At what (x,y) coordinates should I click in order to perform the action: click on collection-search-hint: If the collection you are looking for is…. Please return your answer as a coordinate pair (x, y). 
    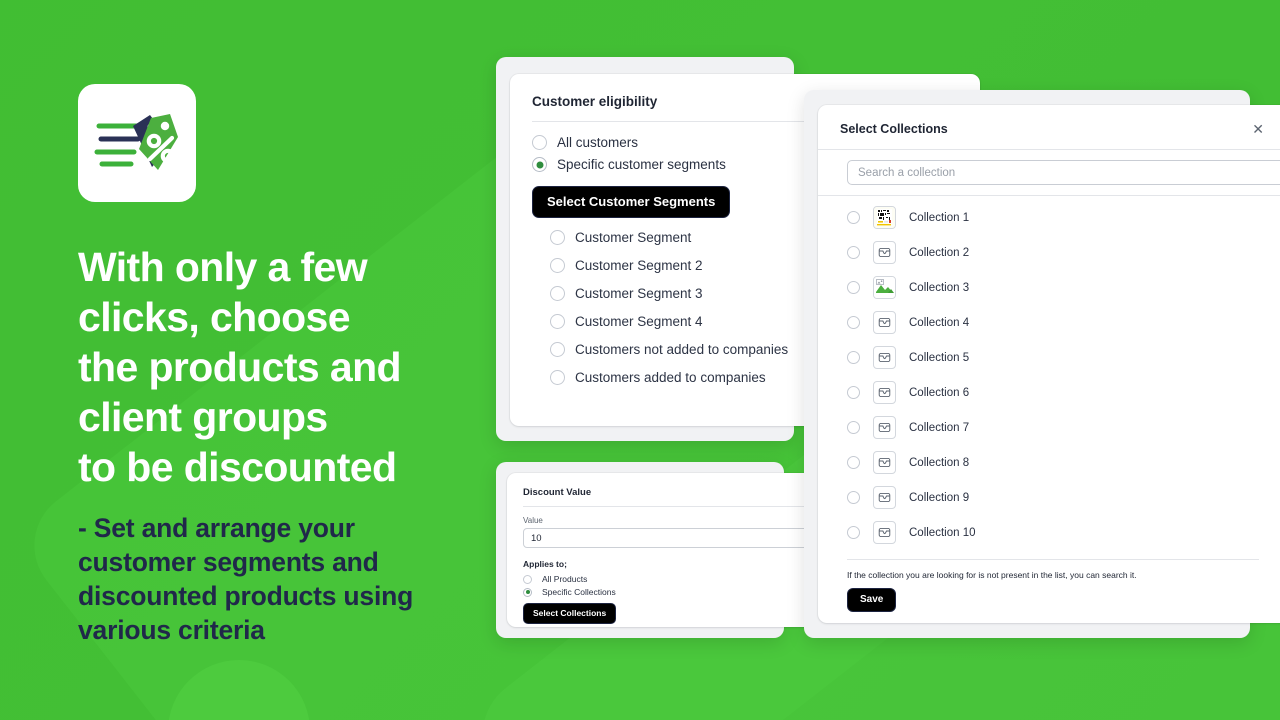
    Looking at the image, I should click on (992, 575).